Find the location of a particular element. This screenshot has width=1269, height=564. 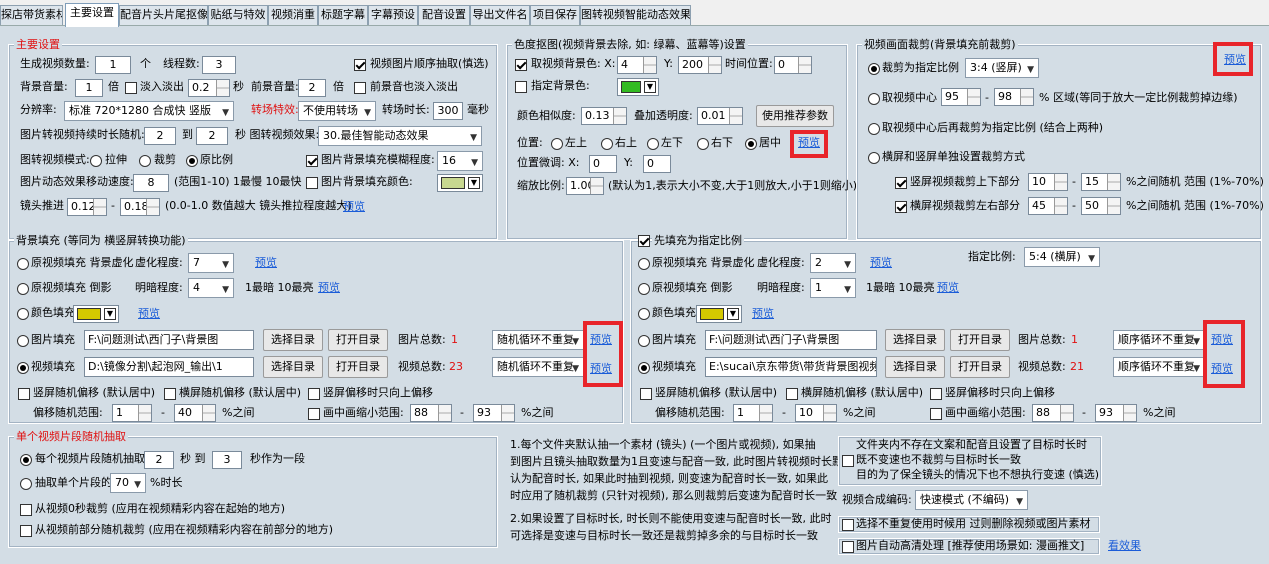

crop-center-b-spinner: 98 is located at coordinates (1014, 97).